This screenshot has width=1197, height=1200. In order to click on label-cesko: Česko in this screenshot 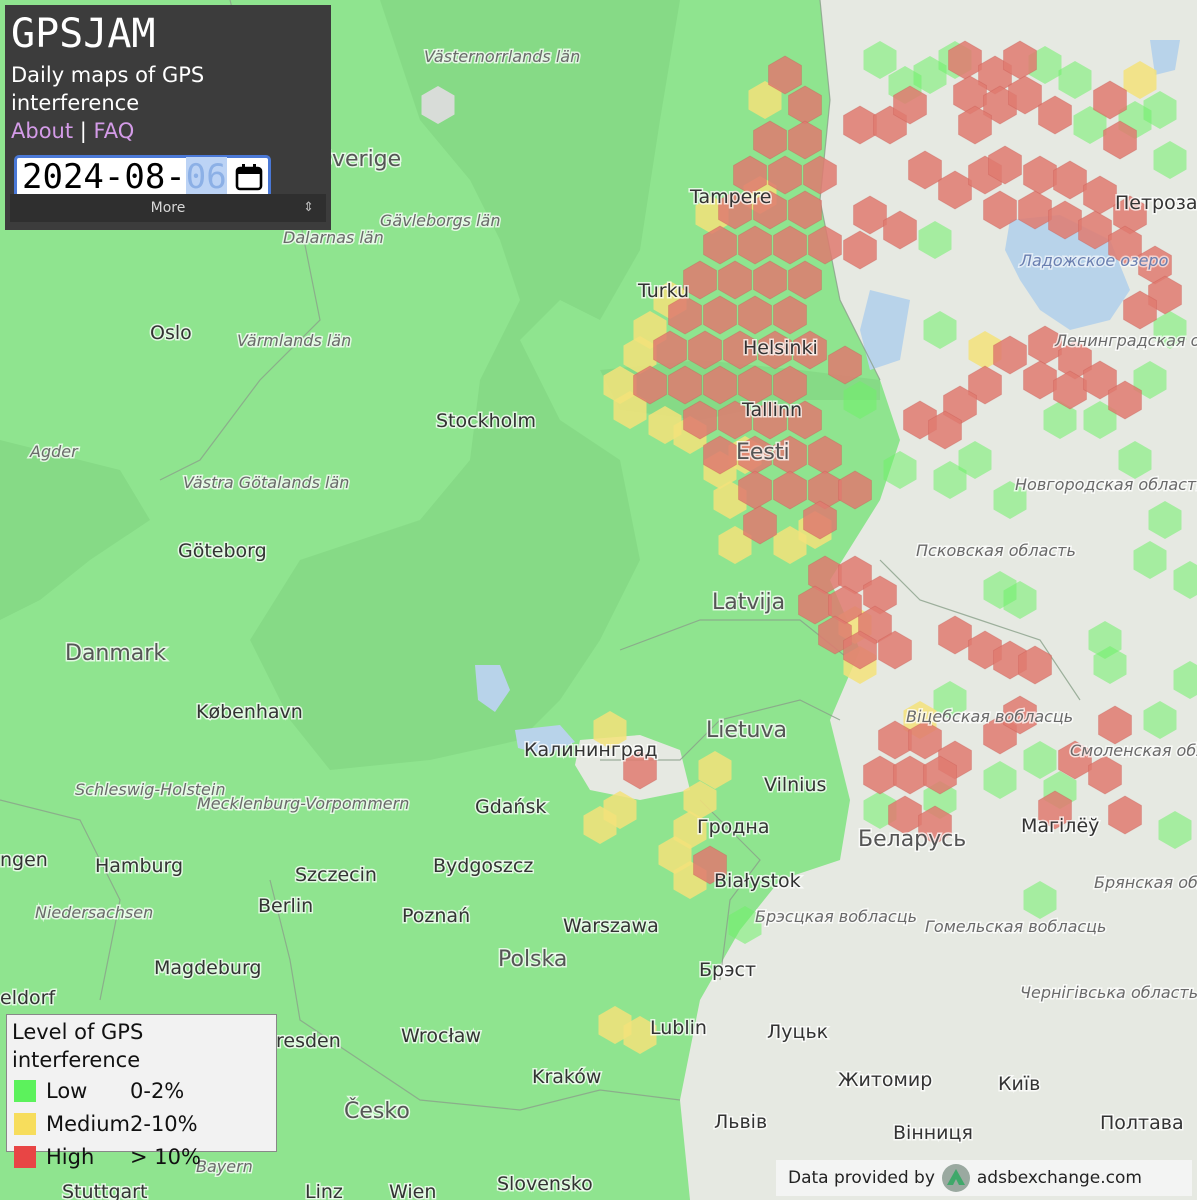, I will do `click(377, 1111)`.